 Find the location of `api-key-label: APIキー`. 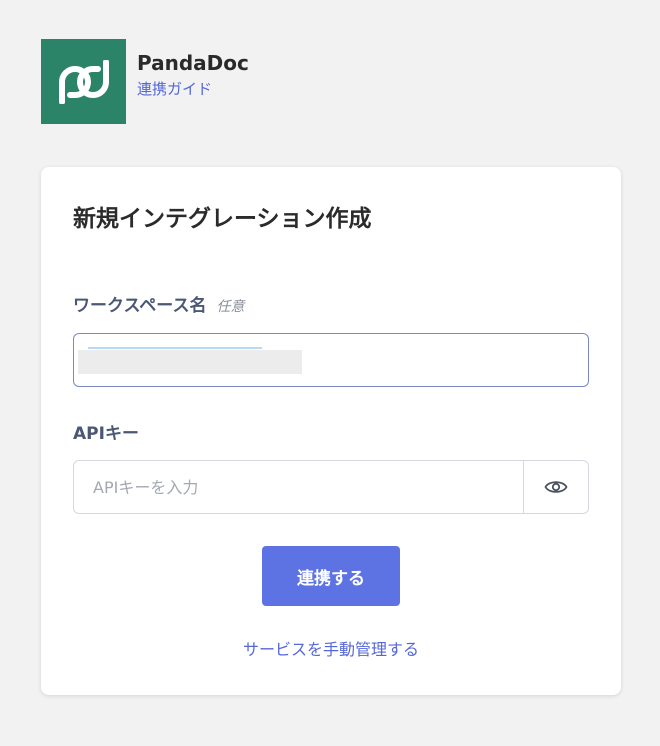

api-key-label: APIキー is located at coordinates (106, 434).